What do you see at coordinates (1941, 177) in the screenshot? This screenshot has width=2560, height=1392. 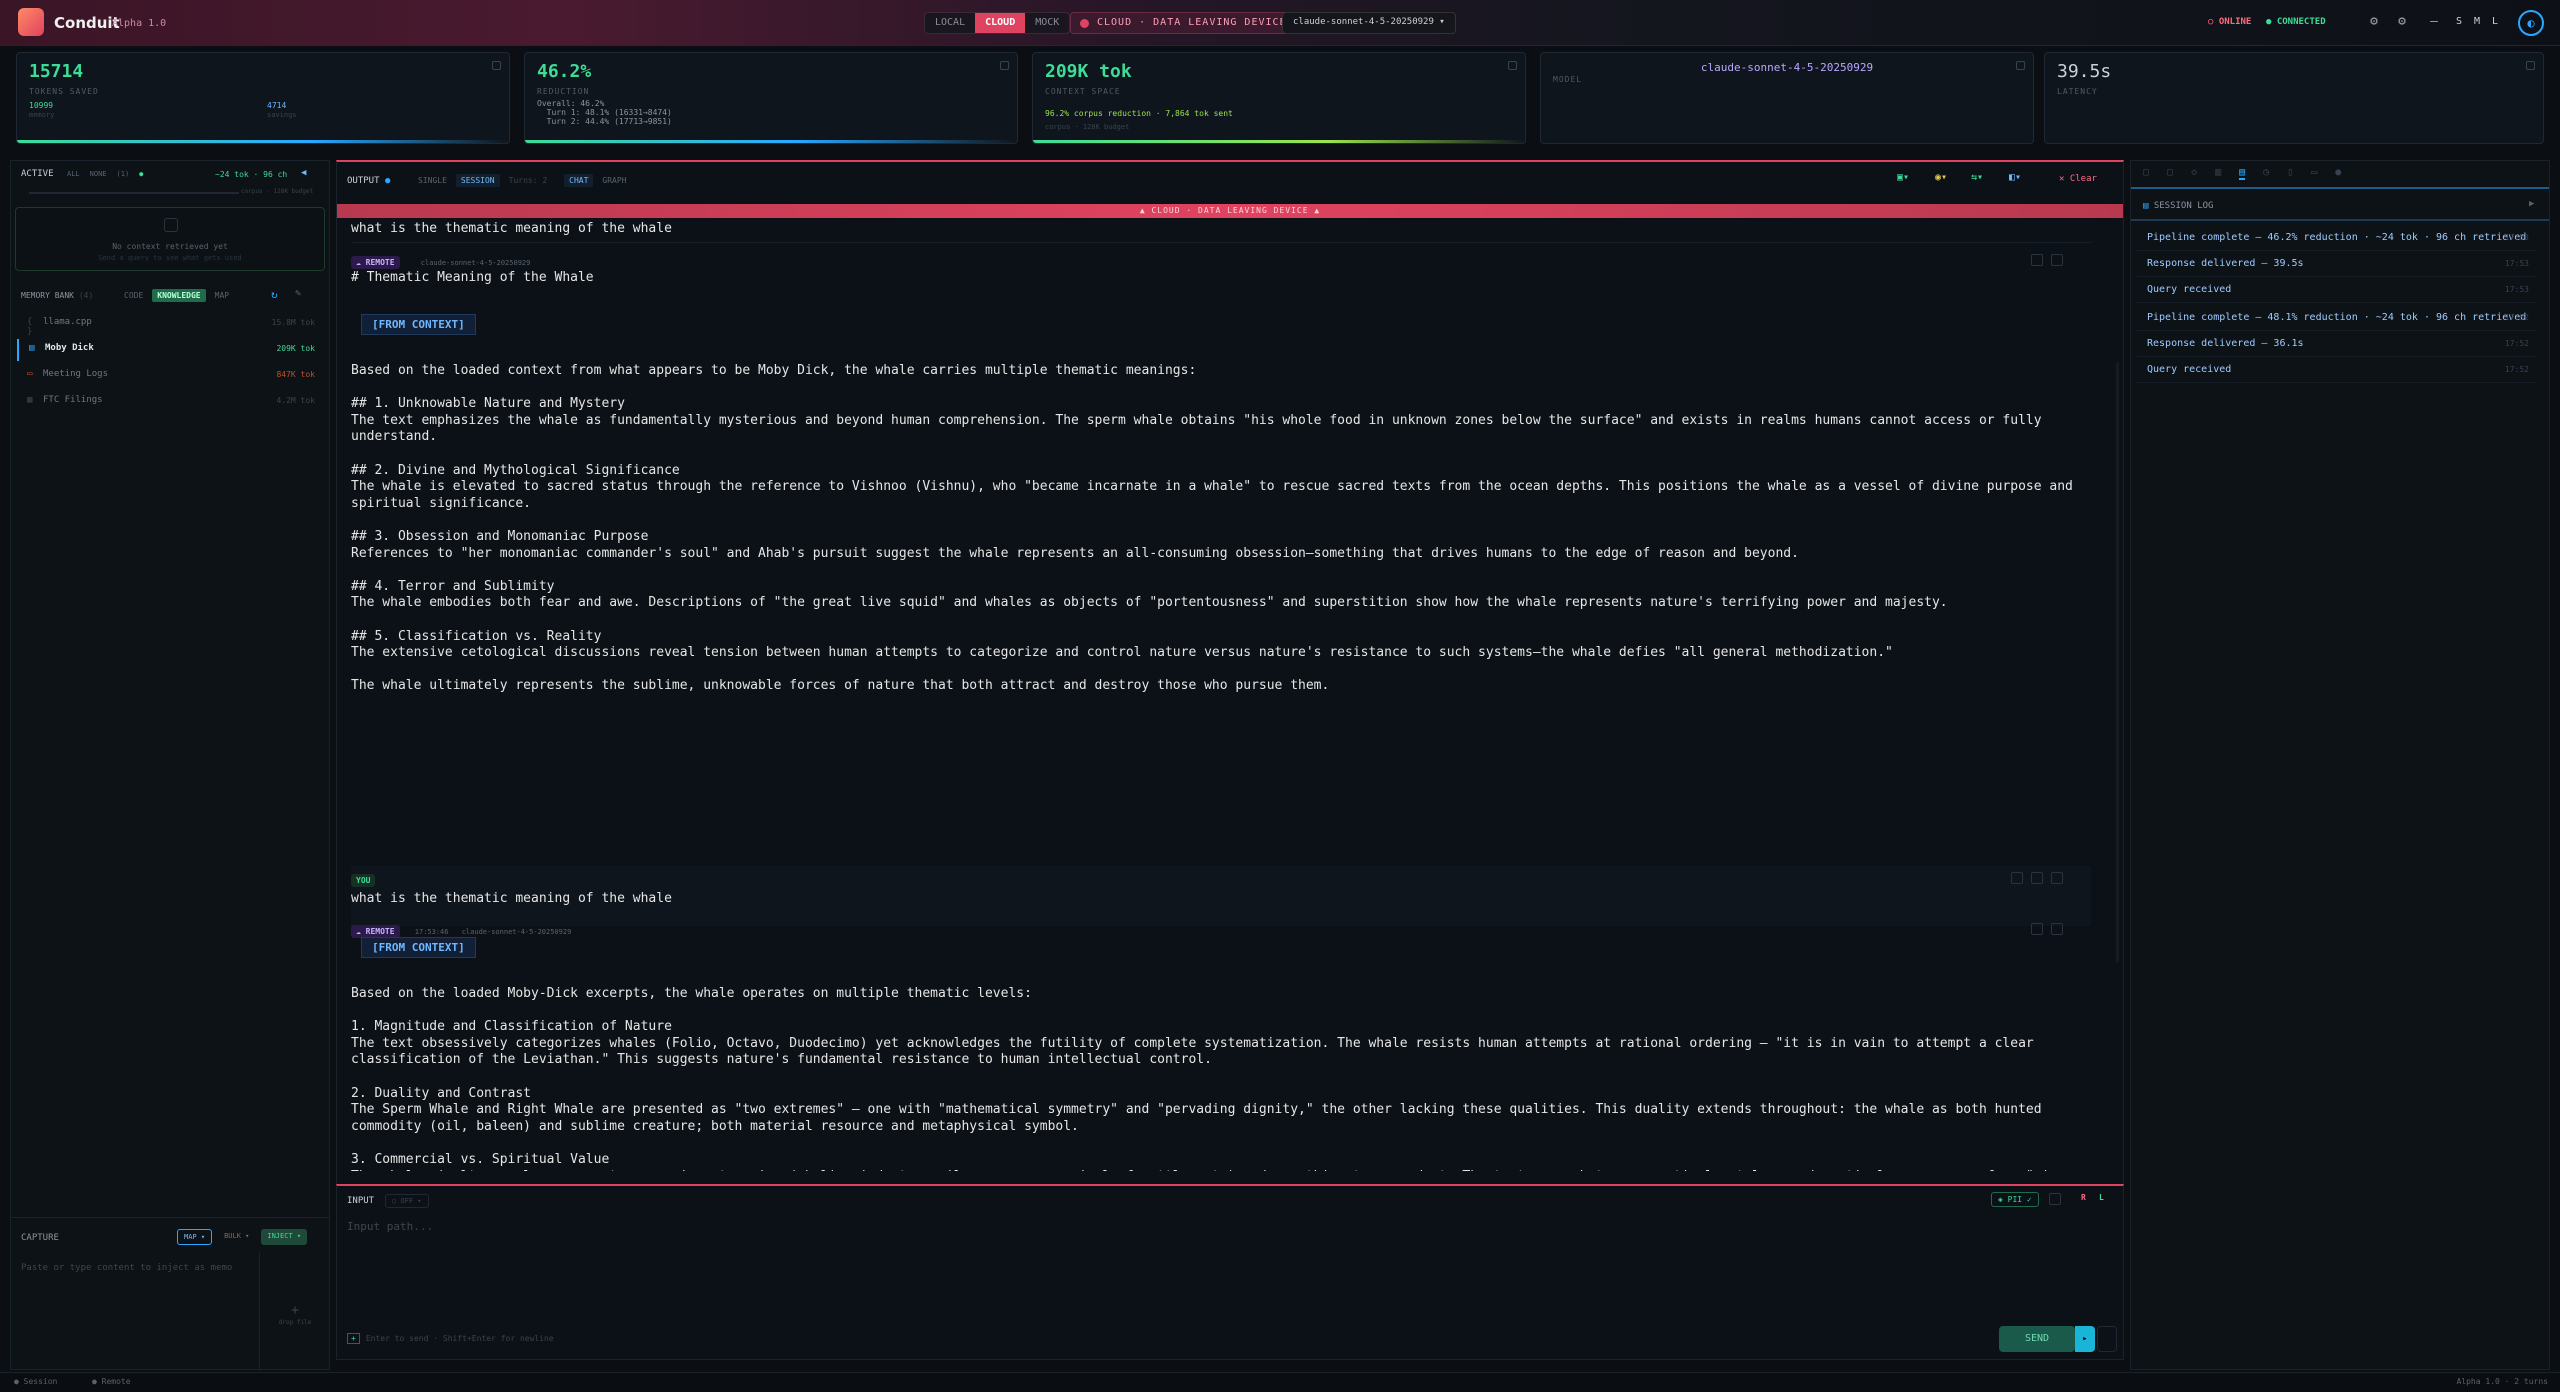 I see `bulb-icon: ◉▾` at bounding box center [1941, 177].